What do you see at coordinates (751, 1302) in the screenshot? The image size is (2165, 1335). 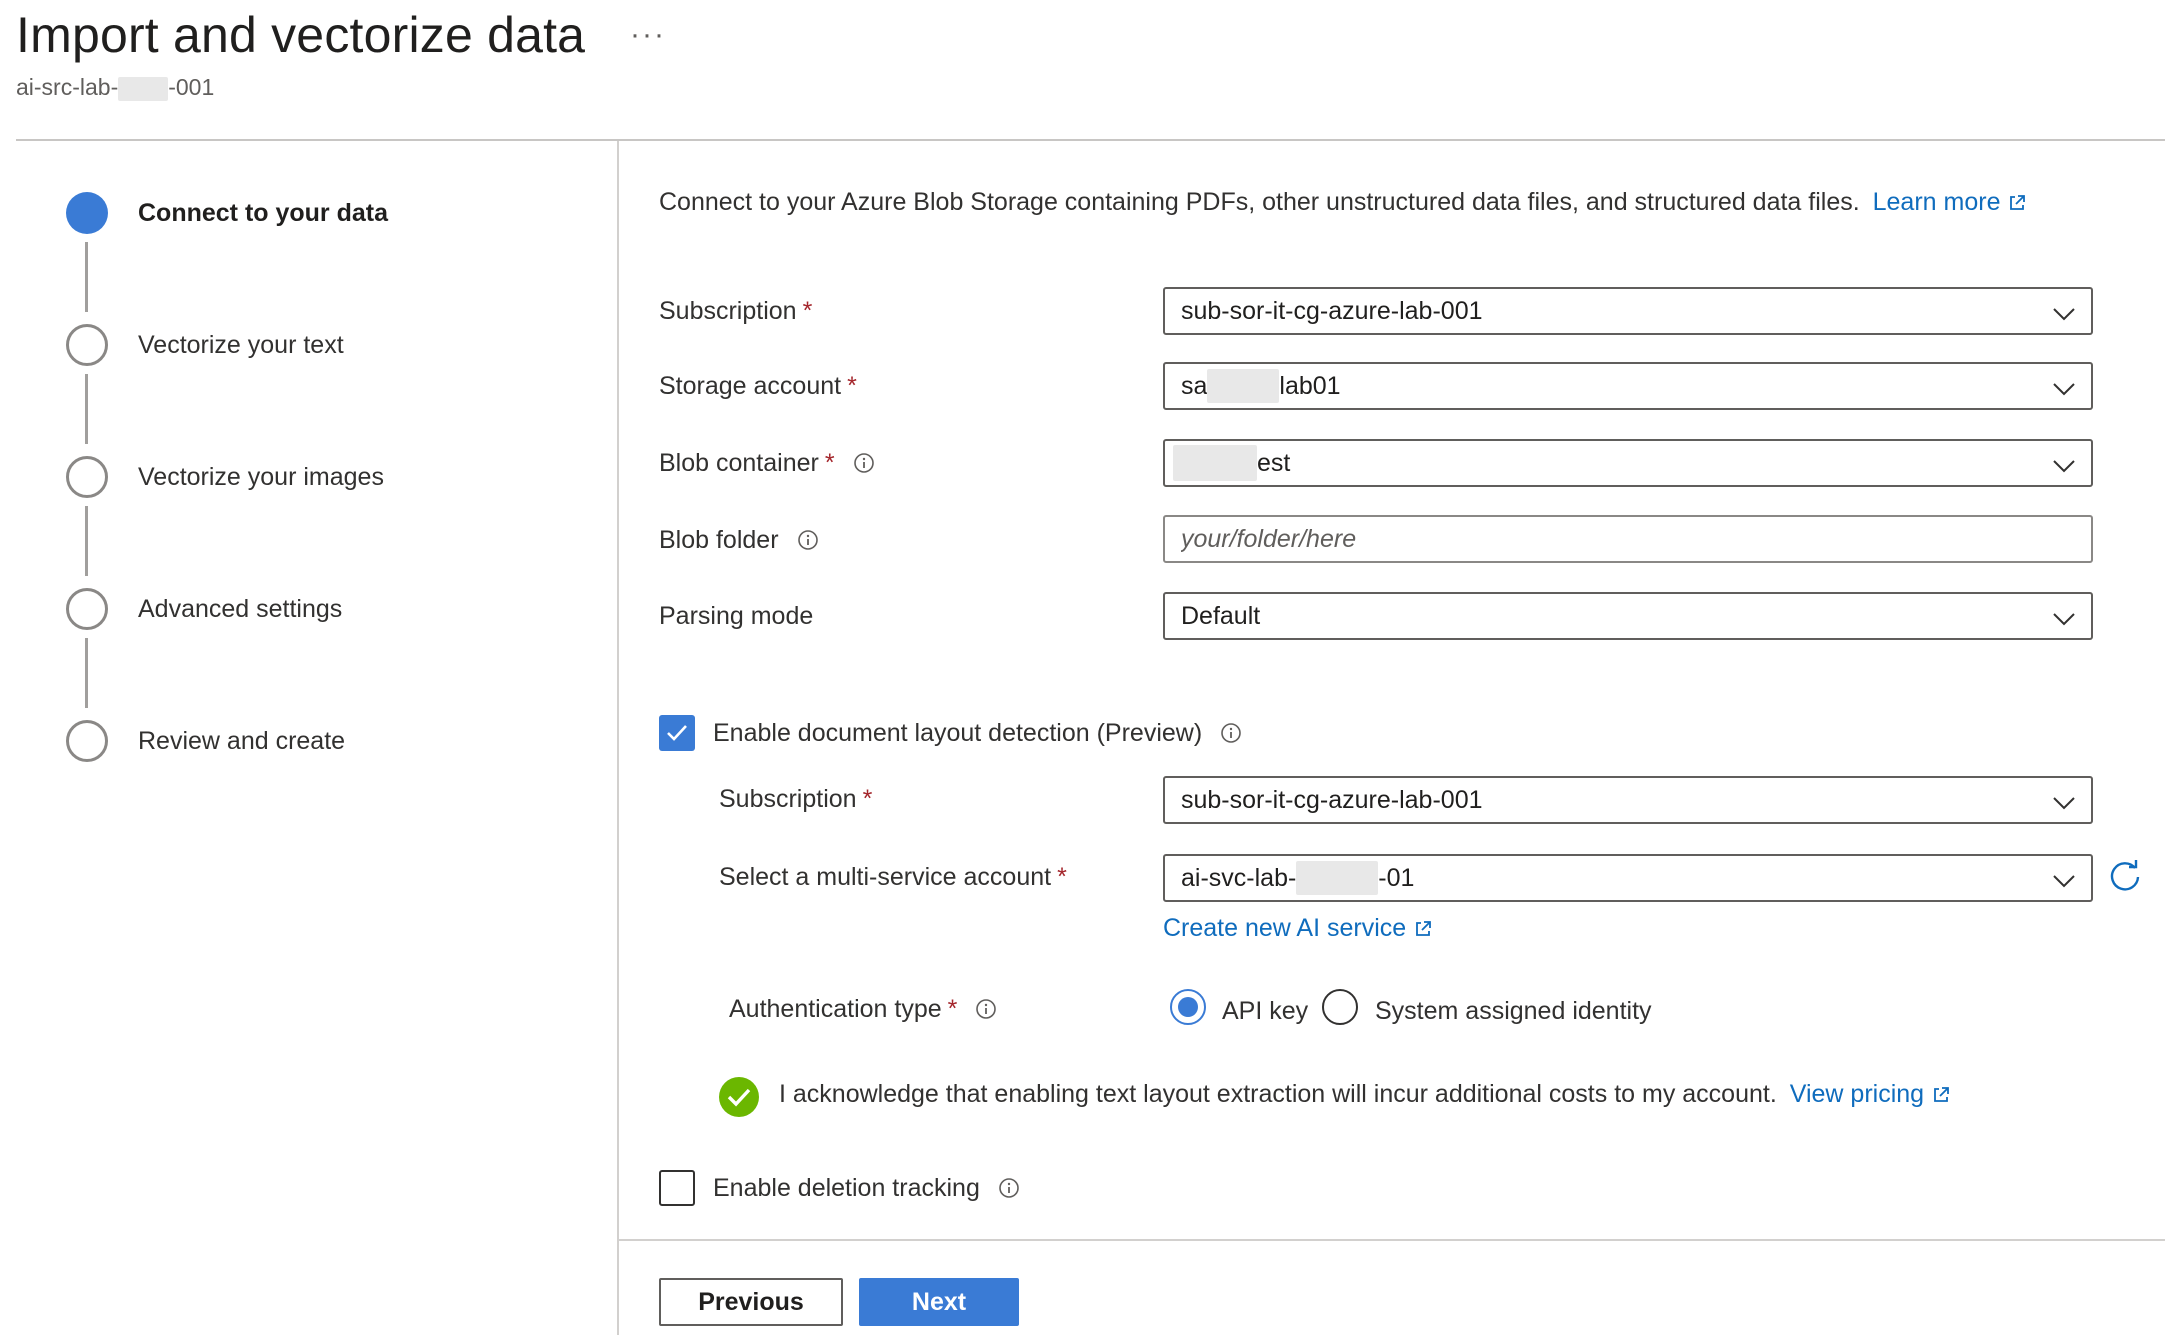 I see `previous-button: Previous` at bounding box center [751, 1302].